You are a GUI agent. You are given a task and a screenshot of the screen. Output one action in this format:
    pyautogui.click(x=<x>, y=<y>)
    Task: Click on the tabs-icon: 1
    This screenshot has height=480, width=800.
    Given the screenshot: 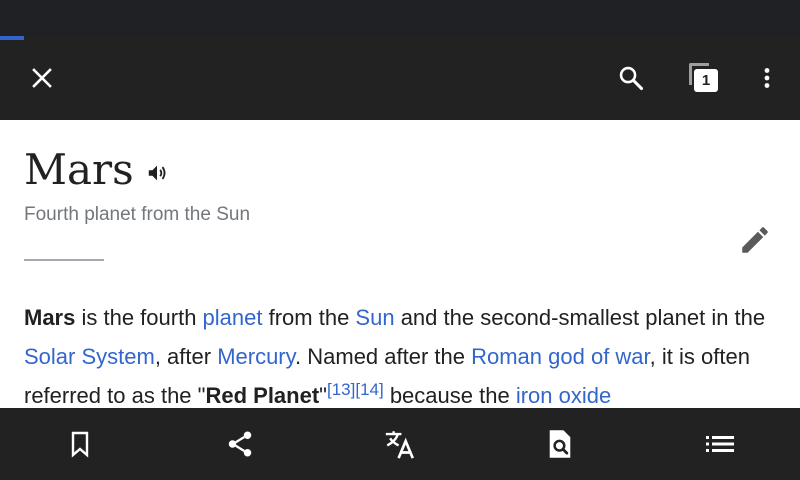 What is the action you would take?
    pyautogui.click(x=704, y=78)
    